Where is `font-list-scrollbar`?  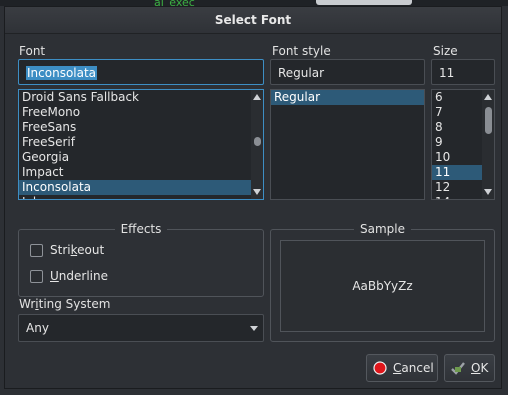
font-list-scrollbar is located at coordinates (257, 144).